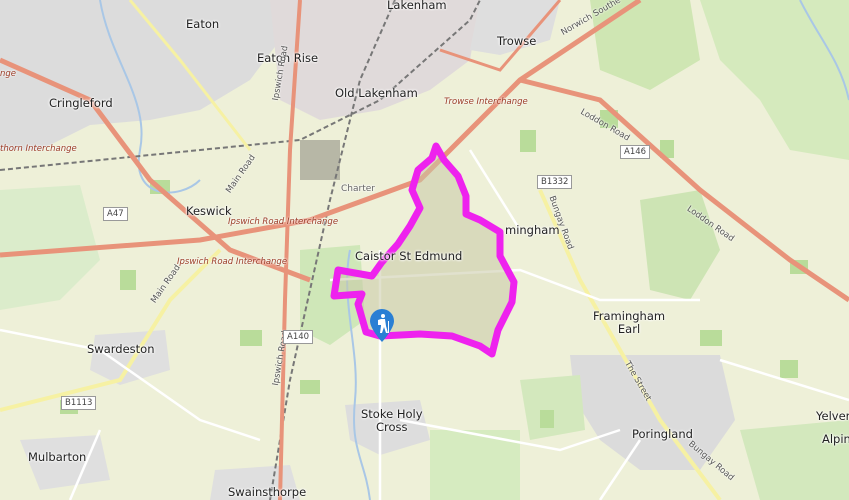 This screenshot has width=849, height=500. What do you see at coordinates (662, 434) in the screenshot?
I see `place-label-poringland: Poringland` at bounding box center [662, 434].